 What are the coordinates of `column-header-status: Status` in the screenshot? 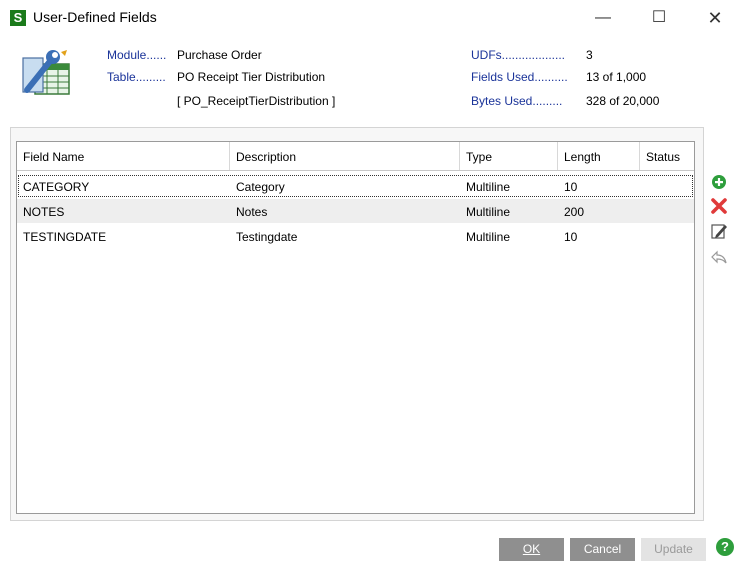 It's located at (667, 156).